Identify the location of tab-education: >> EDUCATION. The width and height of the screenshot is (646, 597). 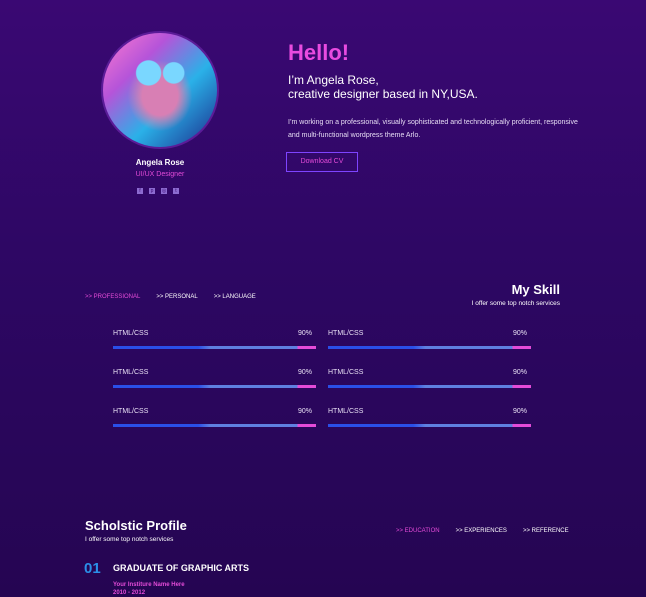
(418, 531).